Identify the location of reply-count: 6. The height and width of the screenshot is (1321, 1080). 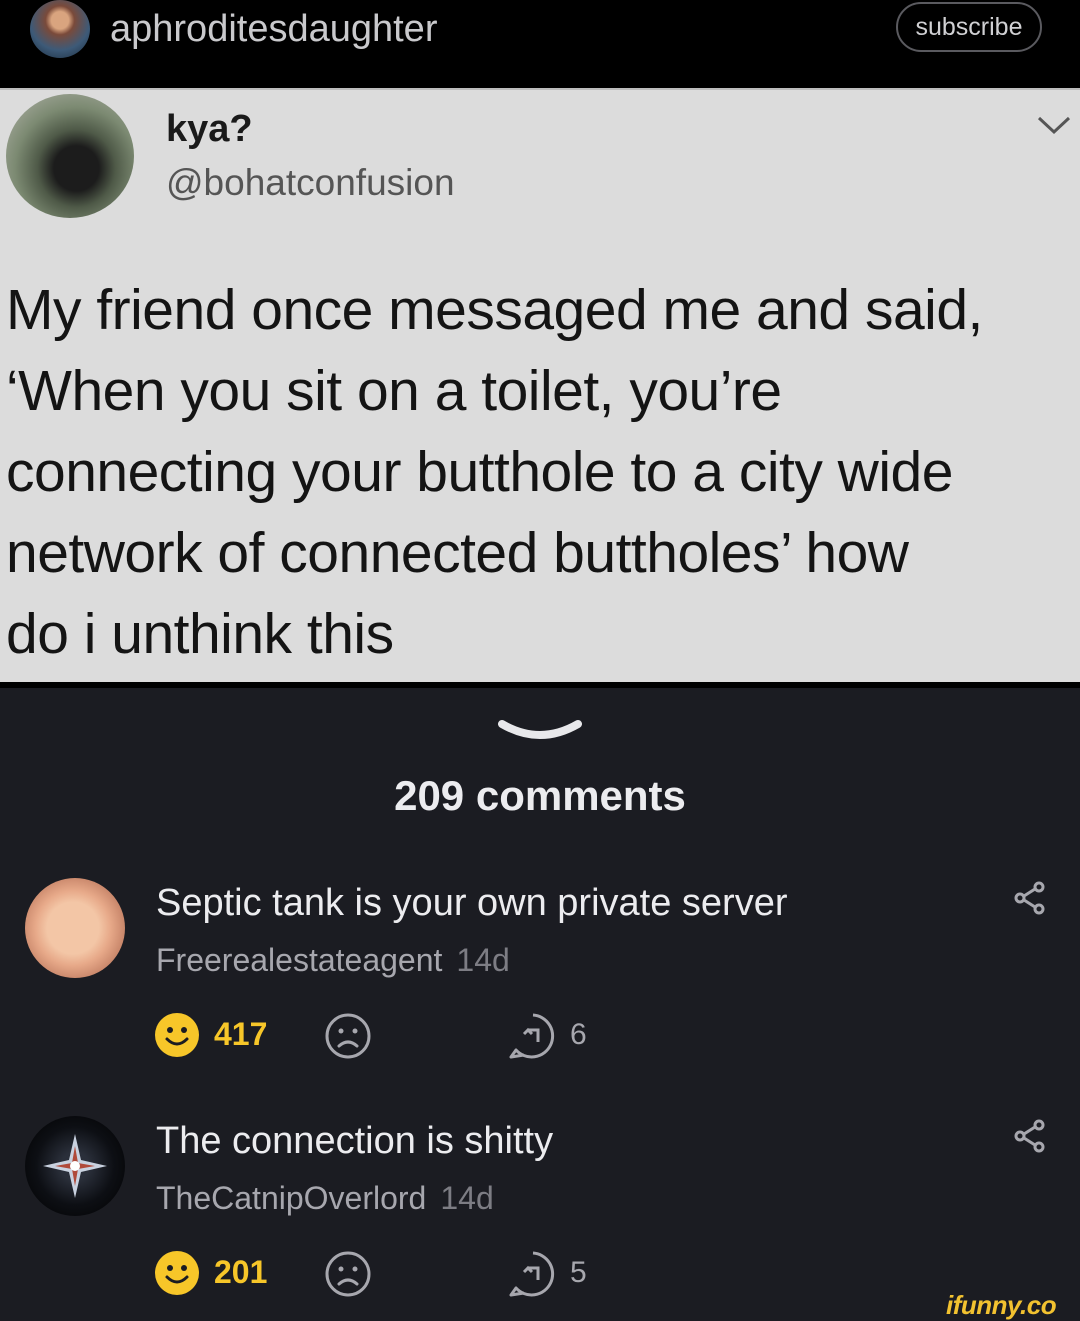
(578, 1034).